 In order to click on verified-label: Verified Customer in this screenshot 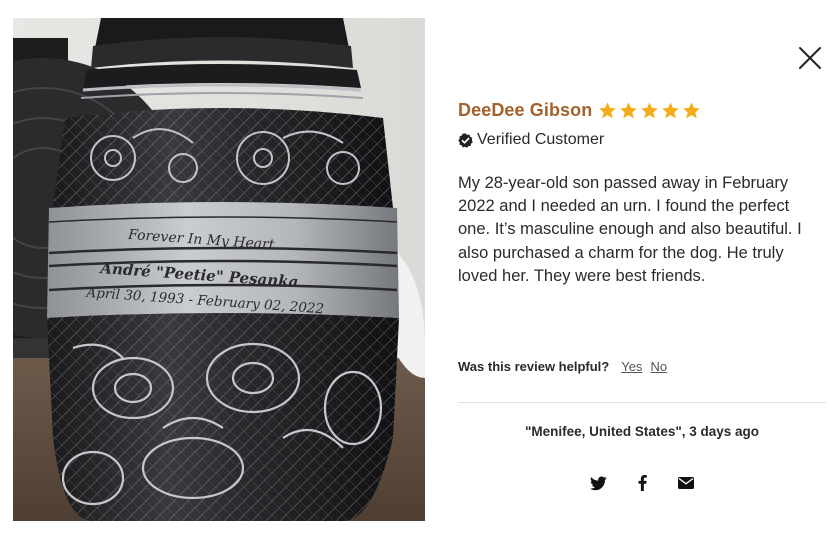, I will do `click(541, 139)`.